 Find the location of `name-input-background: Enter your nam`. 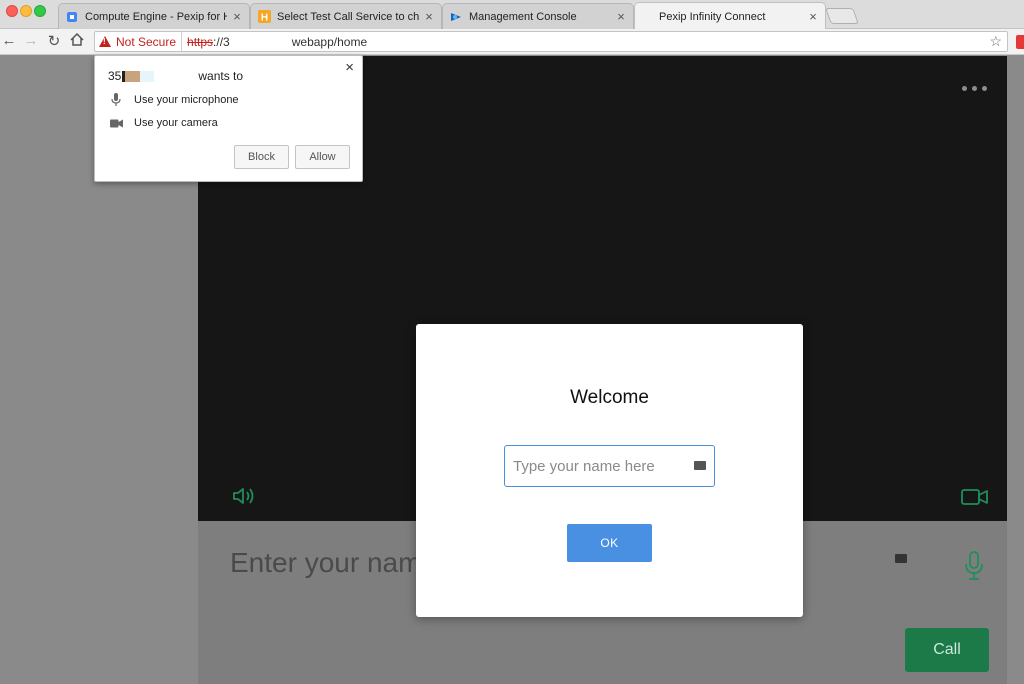

name-input-background: Enter your nam is located at coordinates (325, 563).